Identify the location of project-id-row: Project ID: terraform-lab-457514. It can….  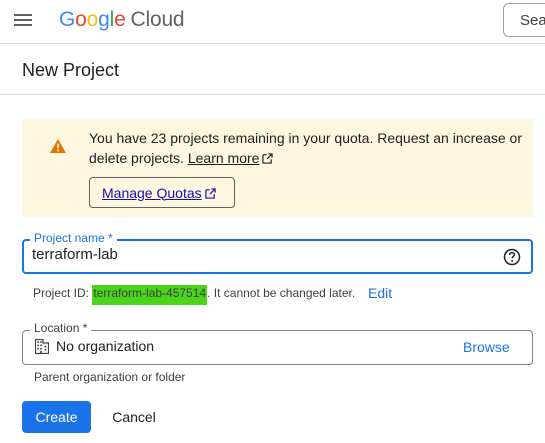
(194, 295).